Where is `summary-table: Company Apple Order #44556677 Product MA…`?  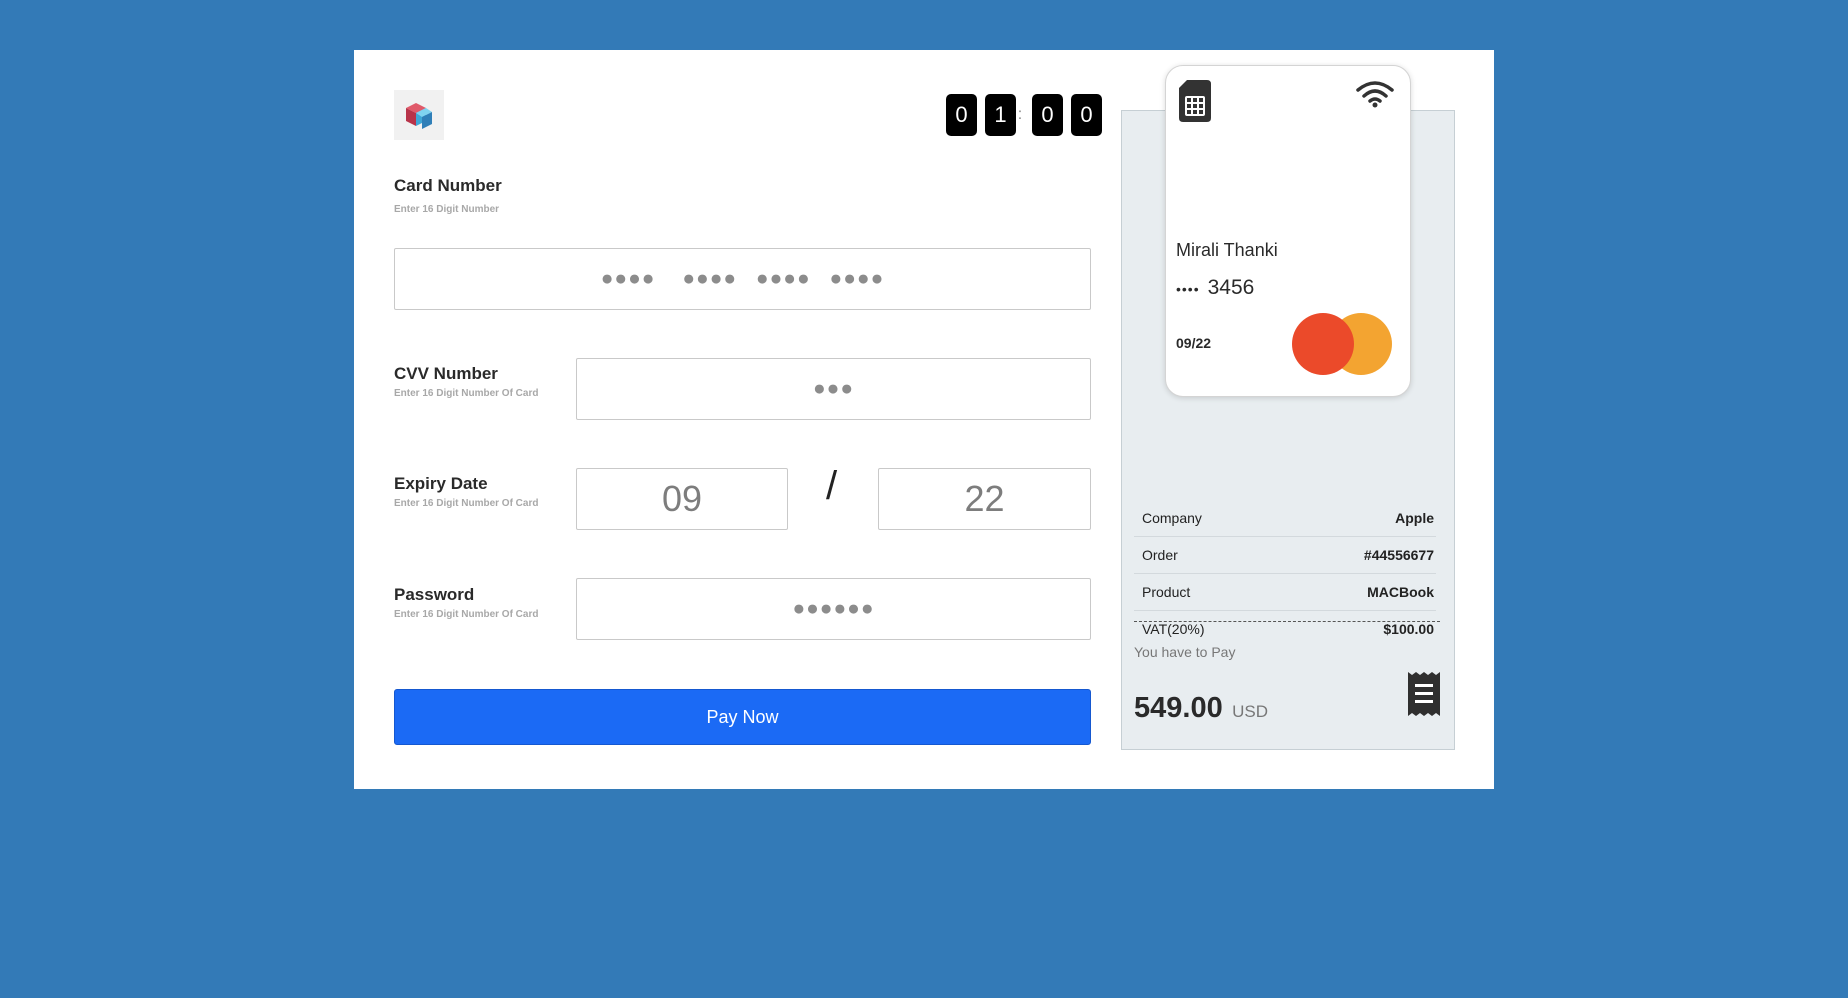
summary-table: Company Apple Order #44556677 Product MA… is located at coordinates (1285, 573).